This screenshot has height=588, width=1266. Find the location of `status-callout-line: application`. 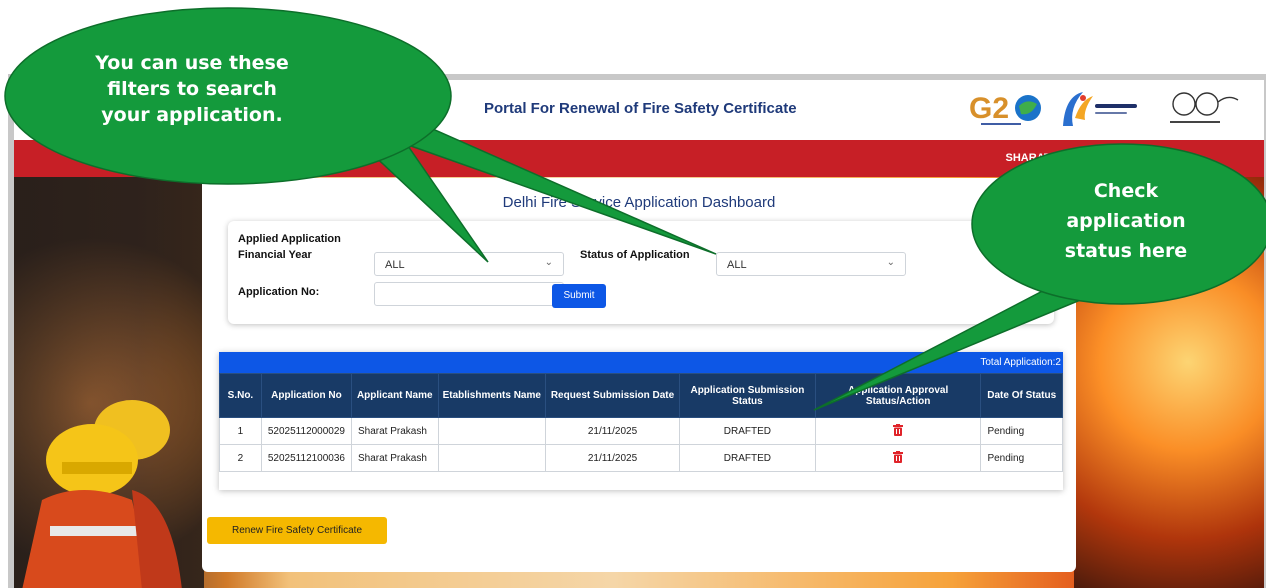

status-callout-line: application is located at coordinates (1126, 221).